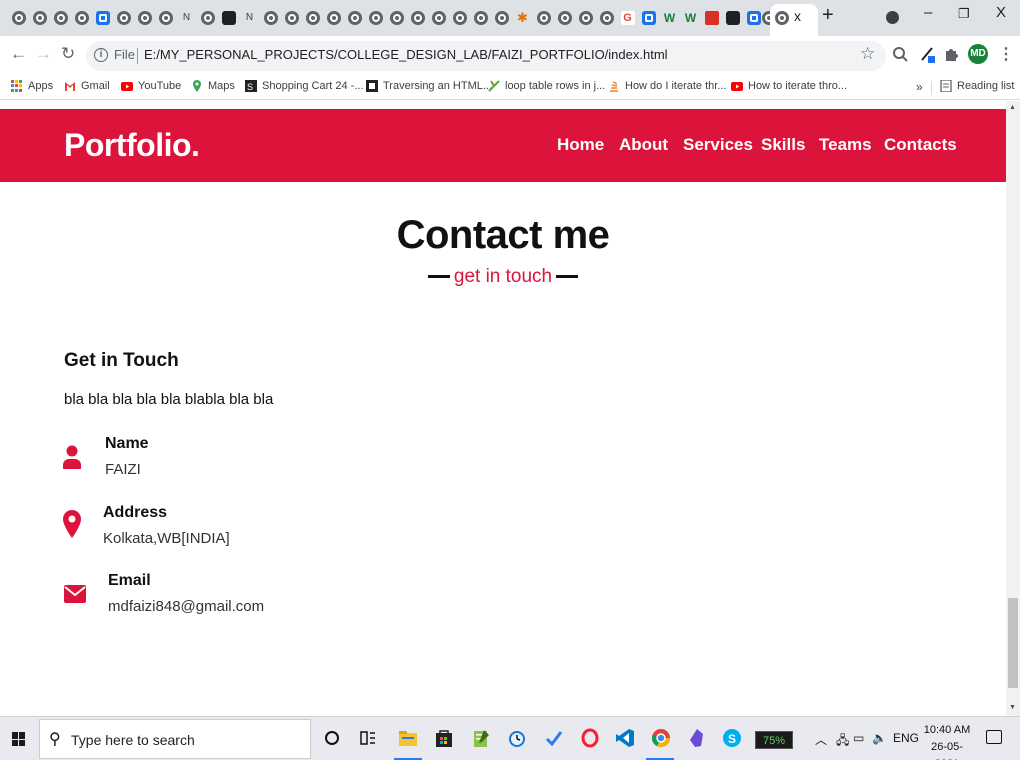  Describe the element at coordinates (68, 54) in the screenshot. I see `reload-icon: ↻` at that location.